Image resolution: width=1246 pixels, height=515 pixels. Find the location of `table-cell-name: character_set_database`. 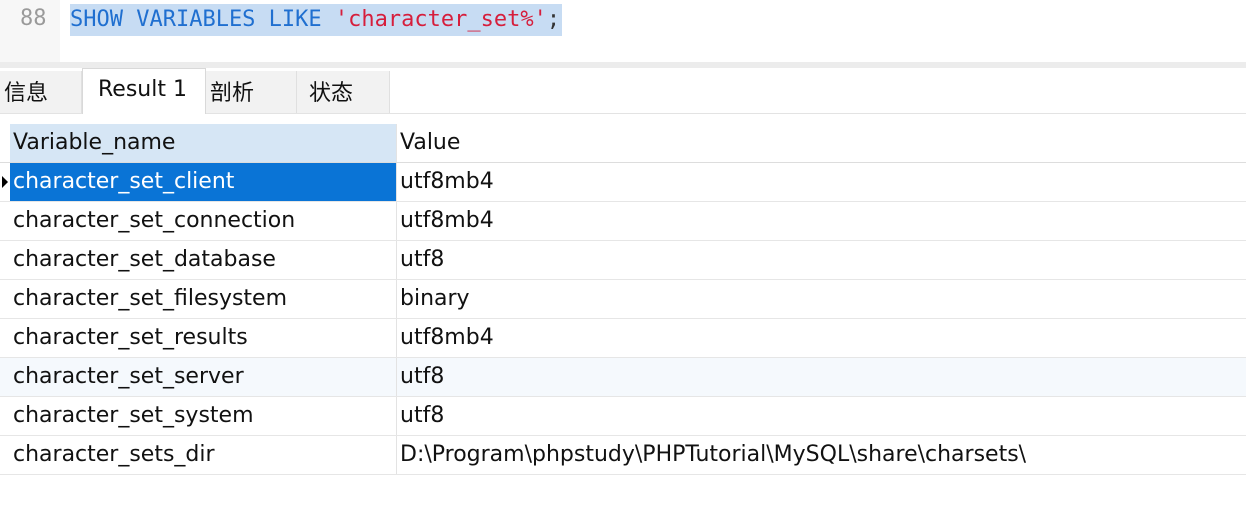

table-cell-name: character_set_database is located at coordinates (203, 260).